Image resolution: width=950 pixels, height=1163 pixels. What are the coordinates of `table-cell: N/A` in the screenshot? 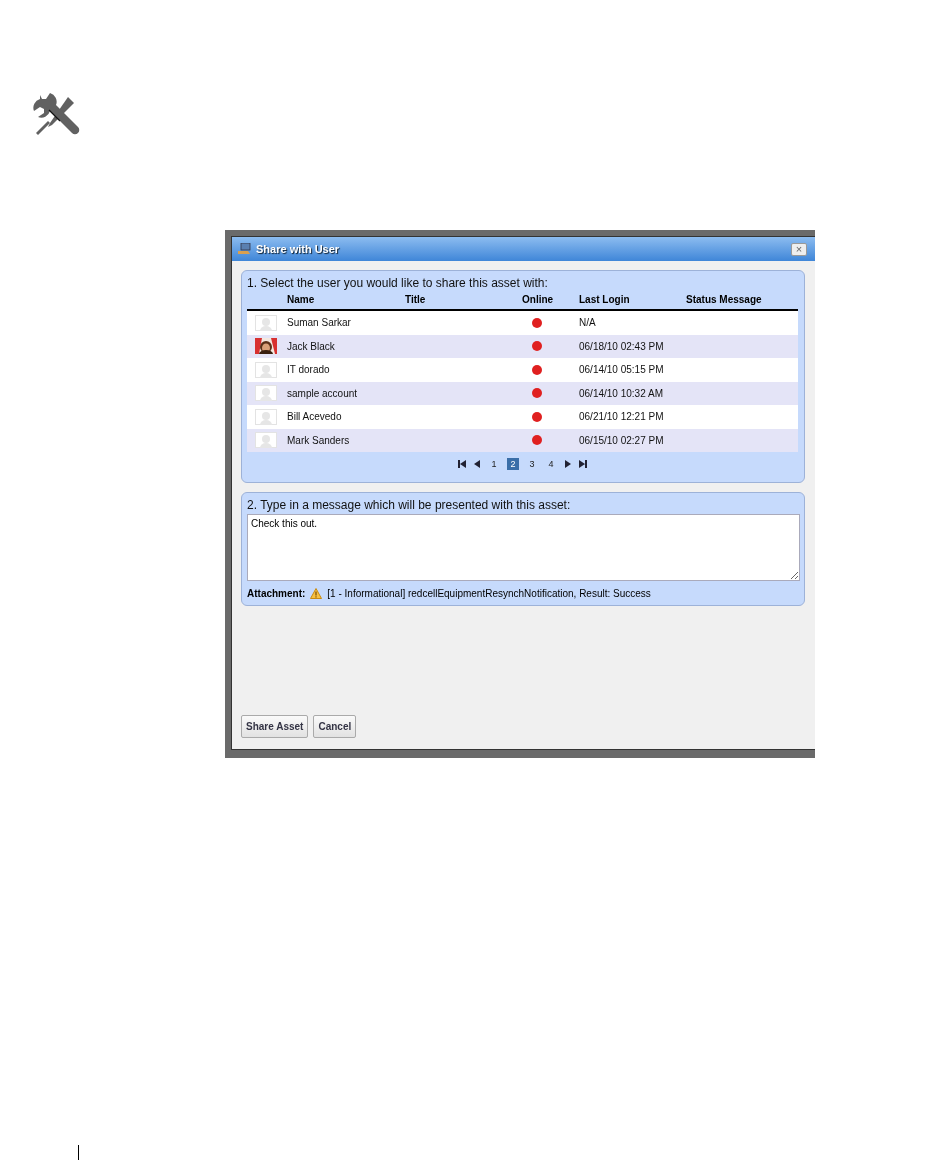 It's located at (632, 322).